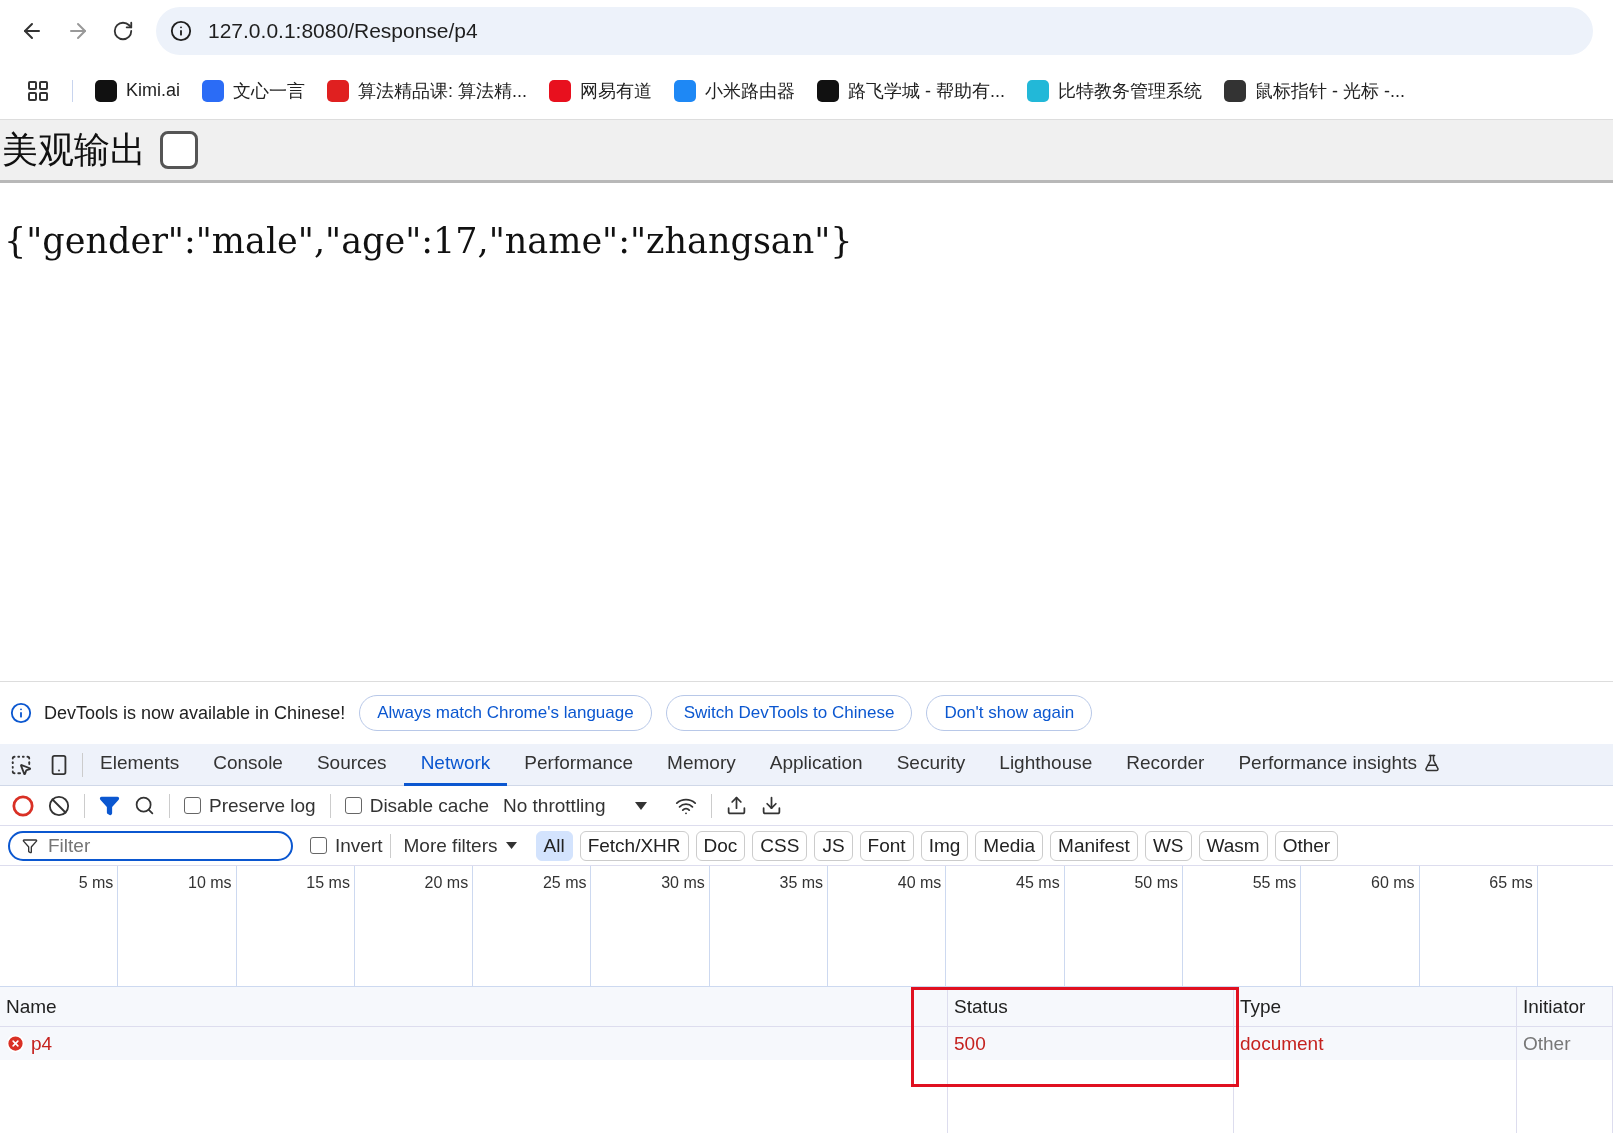 The width and height of the screenshot is (1613, 1133). I want to click on pretty-output-label: 美观输出, so click(74, 149).